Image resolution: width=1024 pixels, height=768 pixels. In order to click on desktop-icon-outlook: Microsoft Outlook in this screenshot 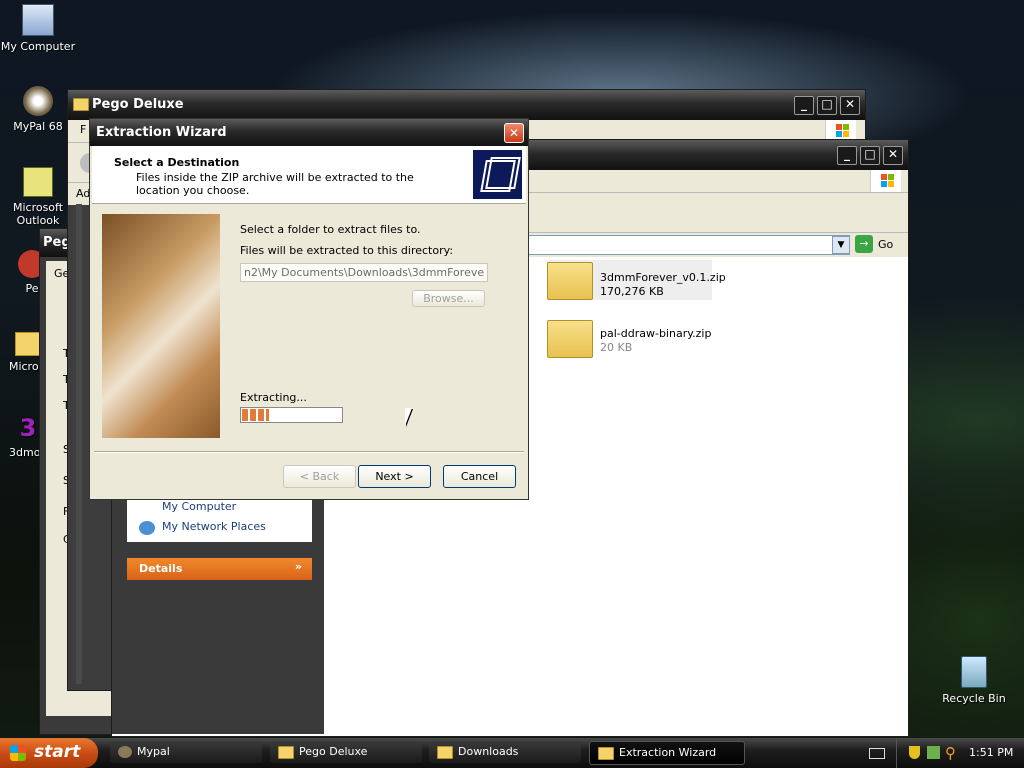, I will do `click(38, 197)`.